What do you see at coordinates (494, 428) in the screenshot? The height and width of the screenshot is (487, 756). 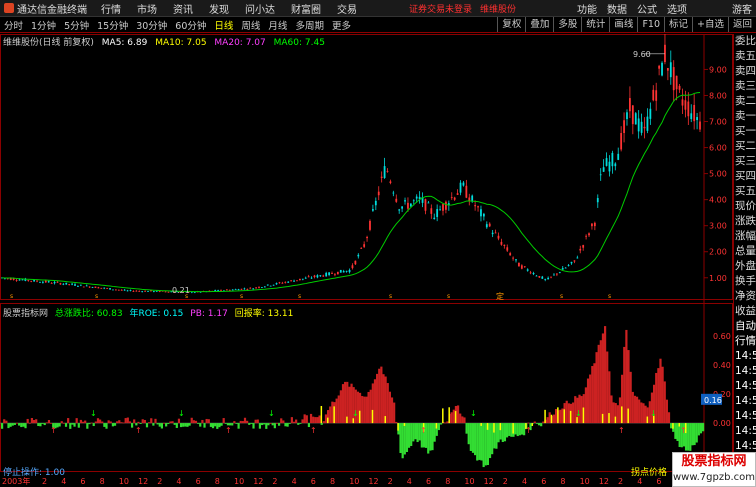 I see `indicator-bar-yellow` at bounding box center [494, 428].